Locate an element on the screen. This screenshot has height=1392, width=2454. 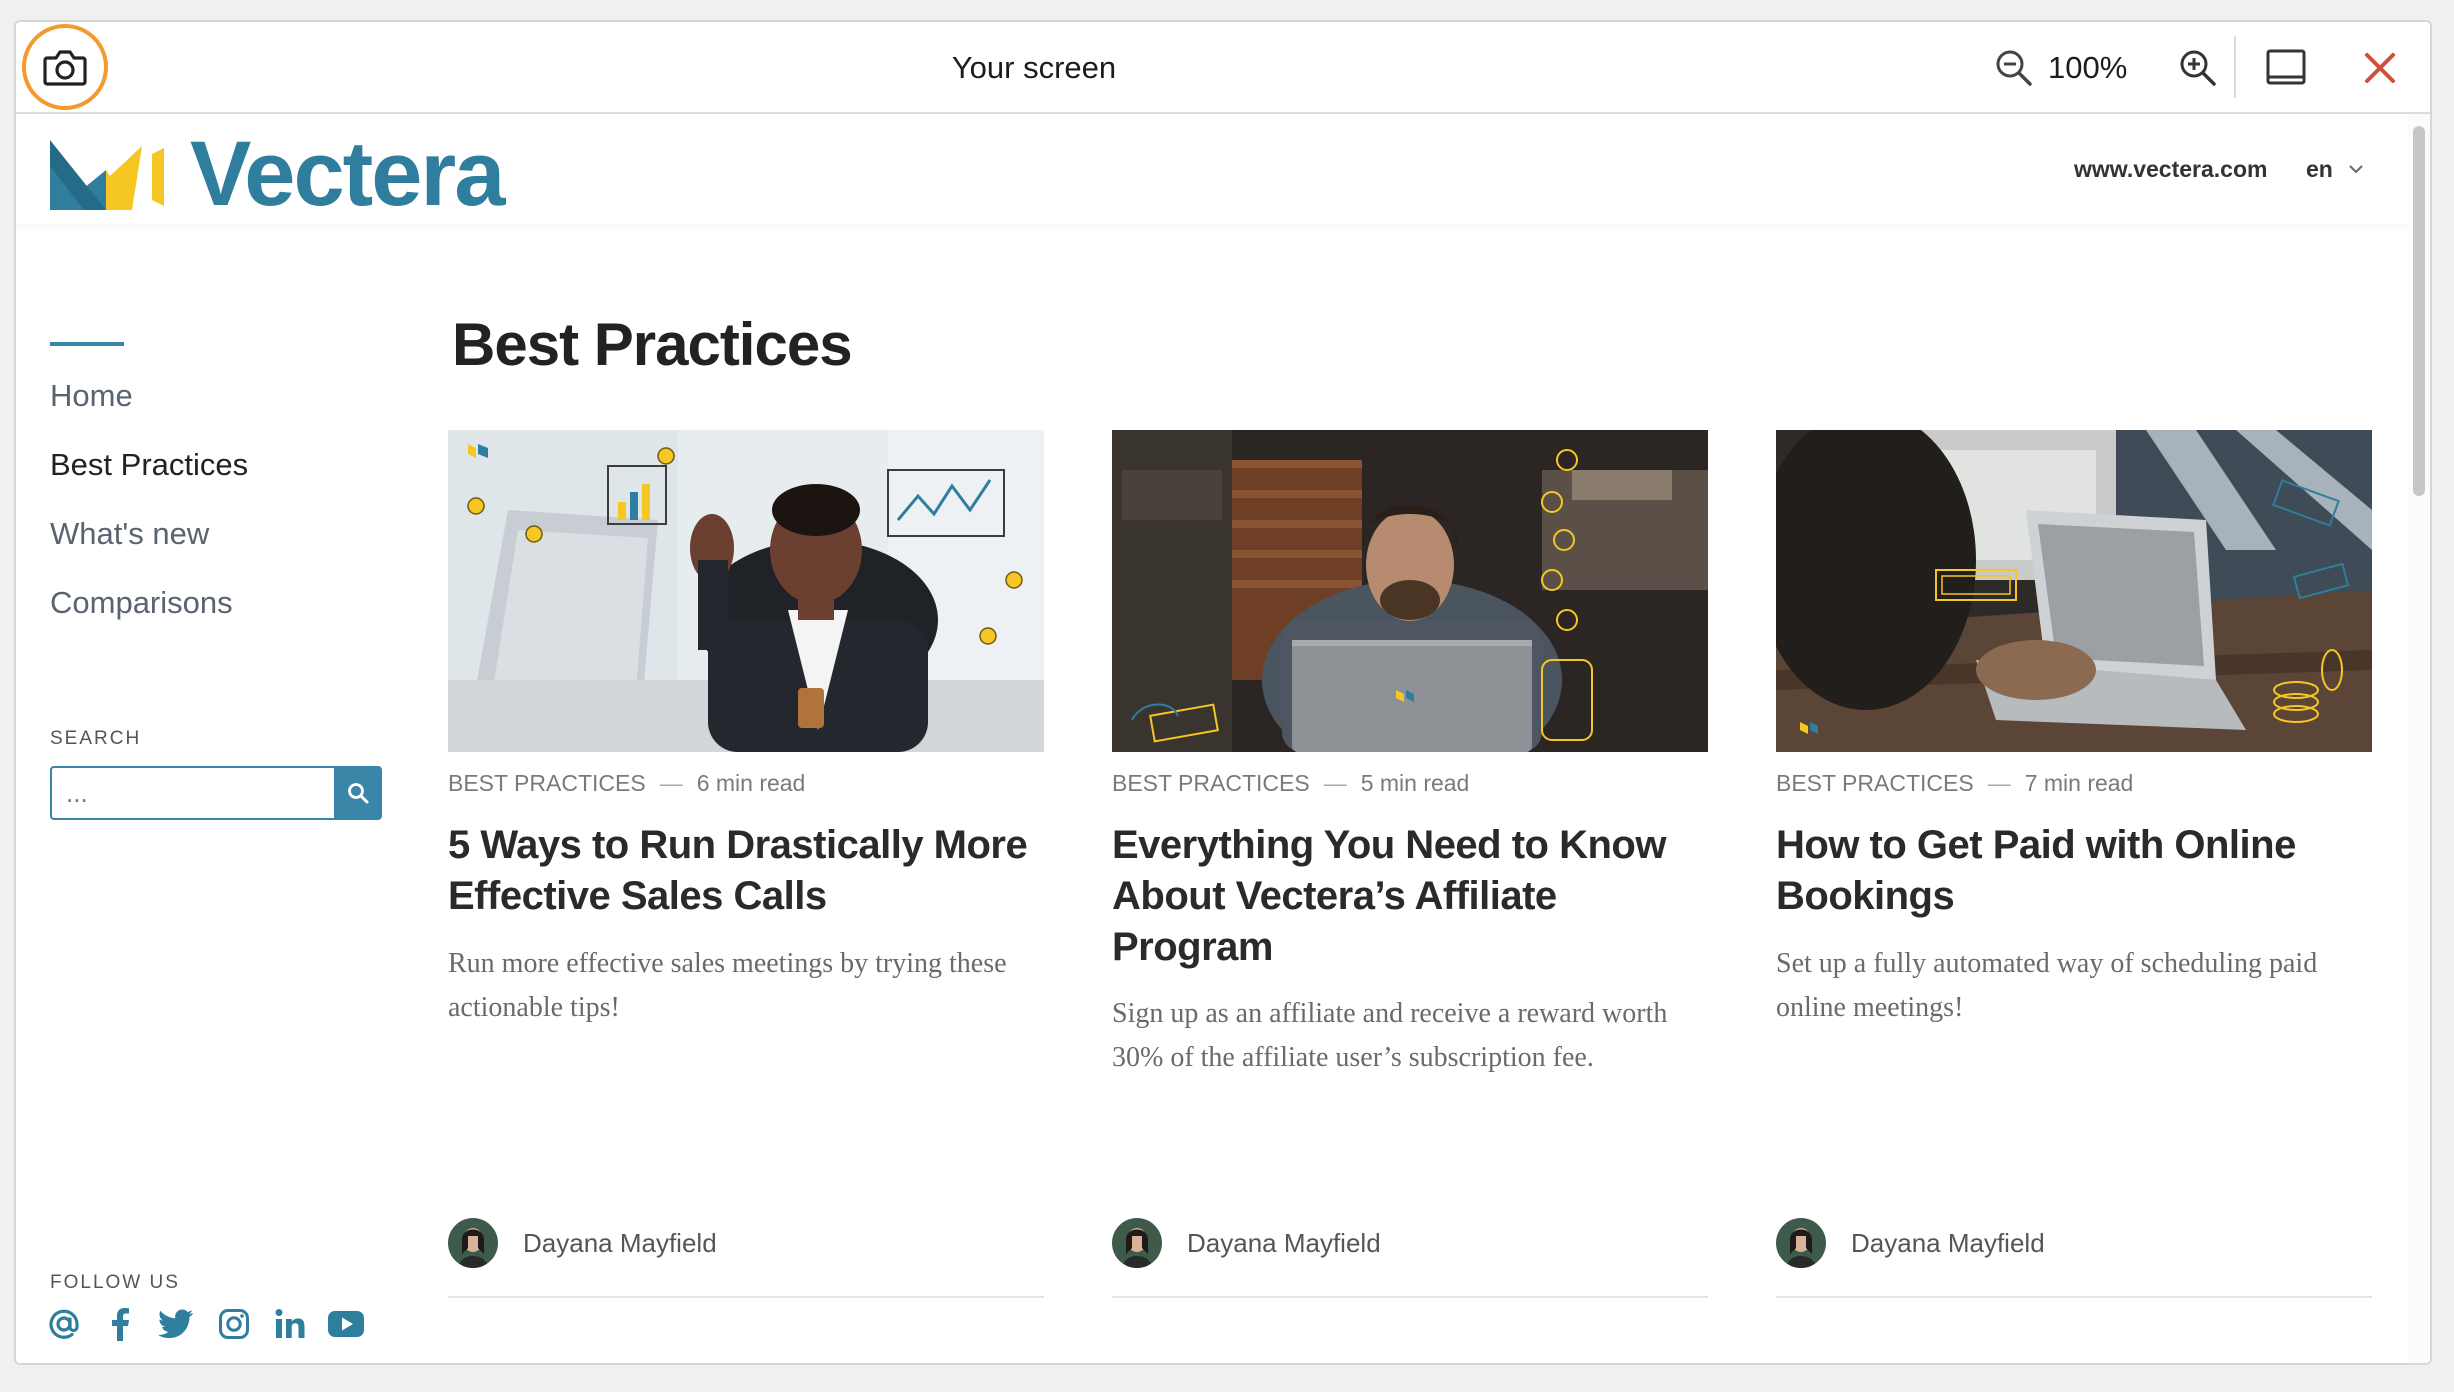
chevron-down-icon is located at coordinates (2356, 169).